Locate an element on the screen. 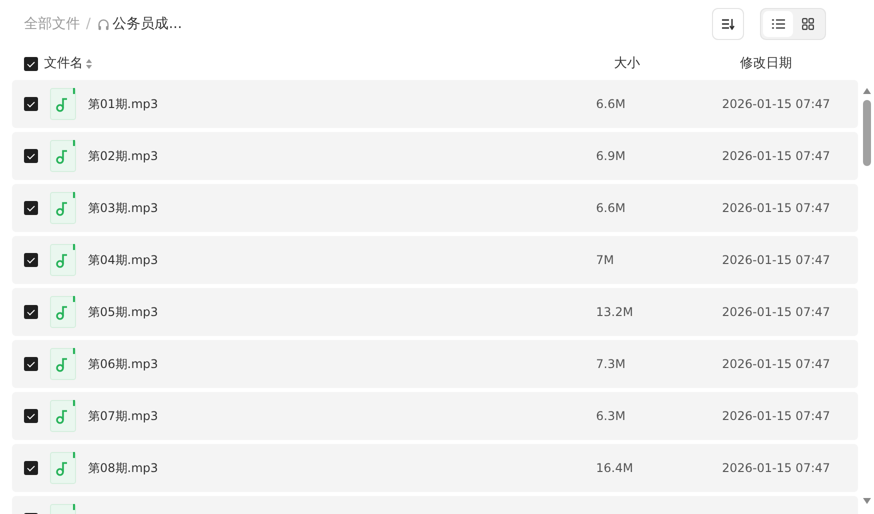  list-view-button is located at coordinates (778, 24).